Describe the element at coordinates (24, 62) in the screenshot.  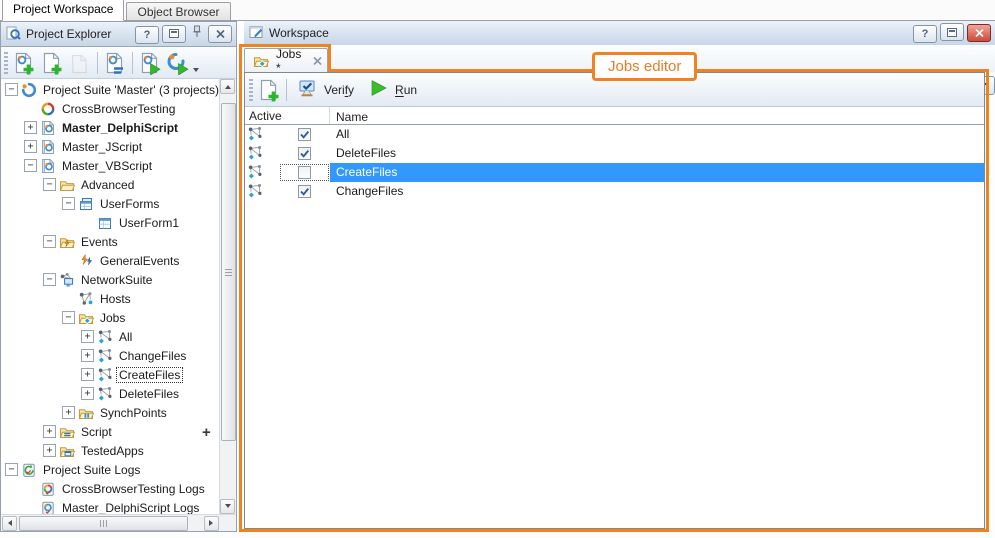
I see `add-project-suite-icon` at that location.